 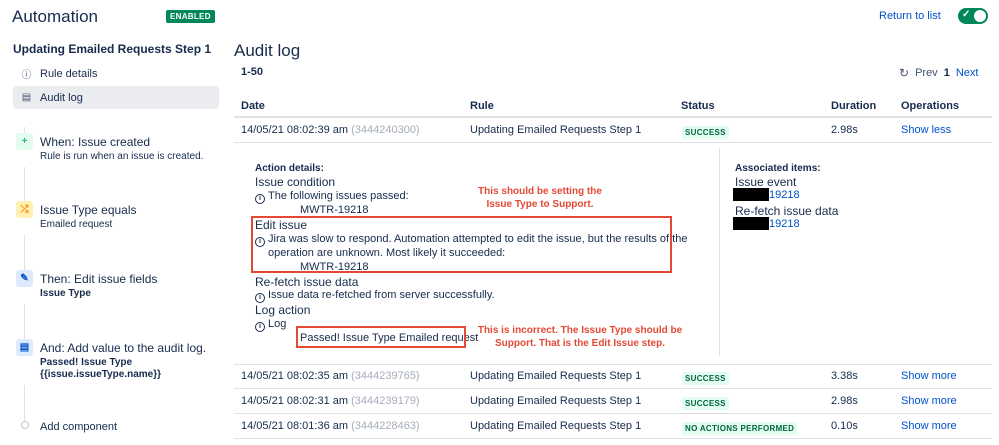 I want to click on sidebar-item-label: Rule details, so click(x=69, y=73).